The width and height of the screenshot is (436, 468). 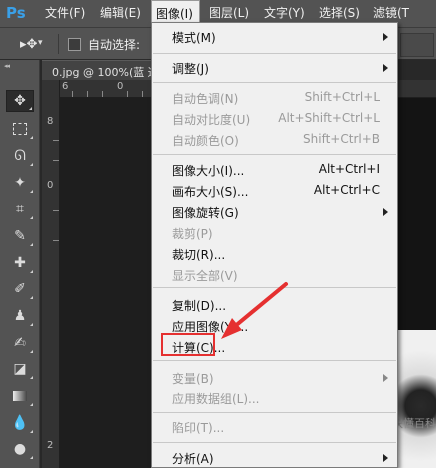 What do you see at coordinates (65, 13) in the screenshot?
I see `menu-file: 文件(F)` at bounding box center [65, 13].